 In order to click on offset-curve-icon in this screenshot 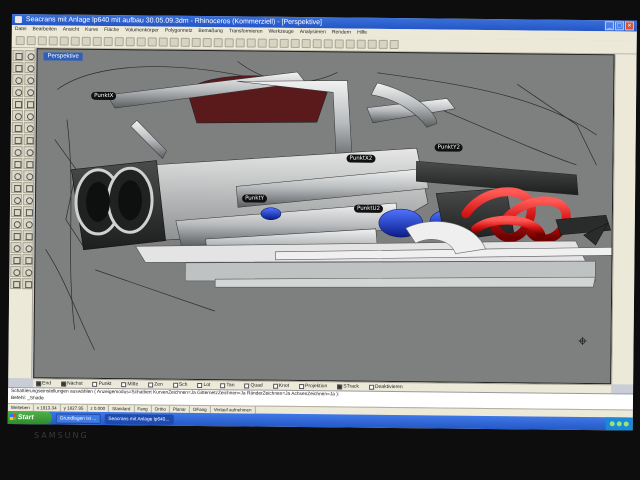, I will do `click(17, 128)`.